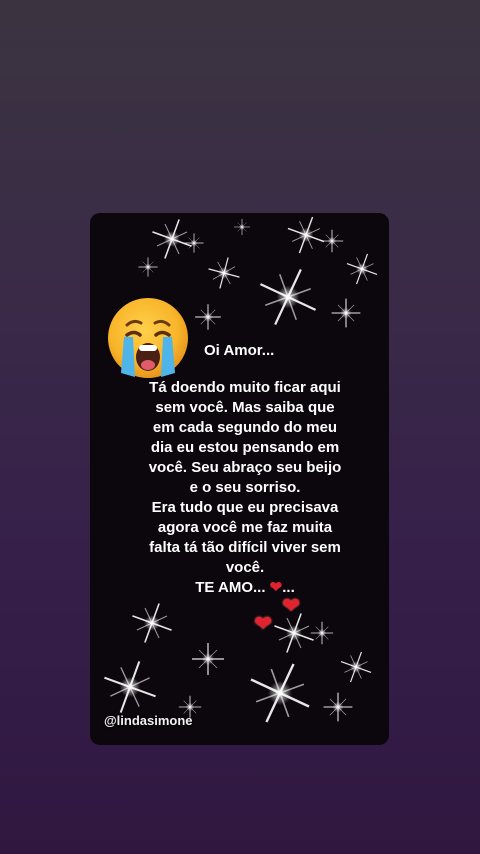  What do you see at coordinates (245, 527) in the screenshot?
I see `message-line: agora você me faz muita` at bounding box center [245, 527].